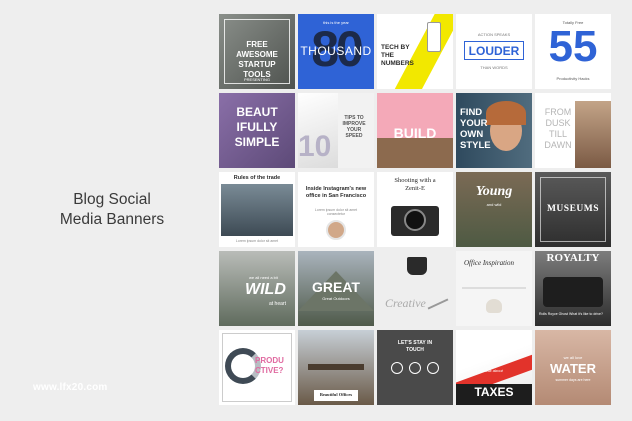 The width and height of the screenshot is (632, 421). I want to click on tile-title-3: SIMPLE, so click(257, 142).